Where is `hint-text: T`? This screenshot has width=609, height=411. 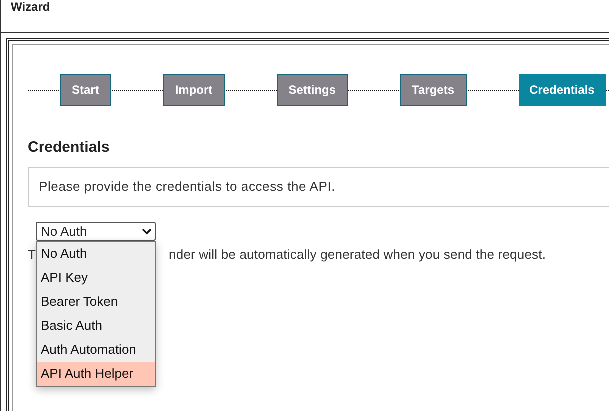
hint-text: T is located at coordinates (32, 255).